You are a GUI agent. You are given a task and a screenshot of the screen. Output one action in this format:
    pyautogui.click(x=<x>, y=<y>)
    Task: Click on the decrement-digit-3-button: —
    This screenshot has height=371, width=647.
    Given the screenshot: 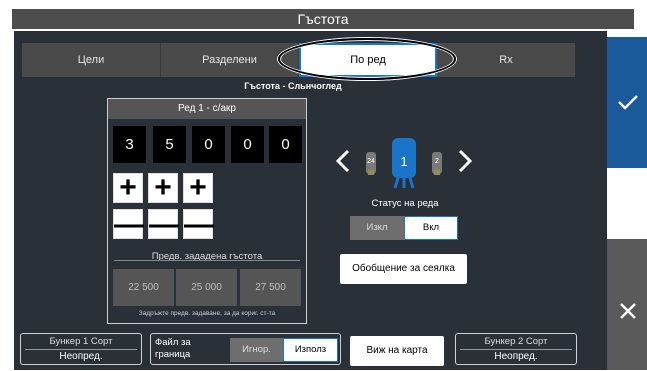 What is the action you would take?
    pyautogui.click(x=198, y=224)
    